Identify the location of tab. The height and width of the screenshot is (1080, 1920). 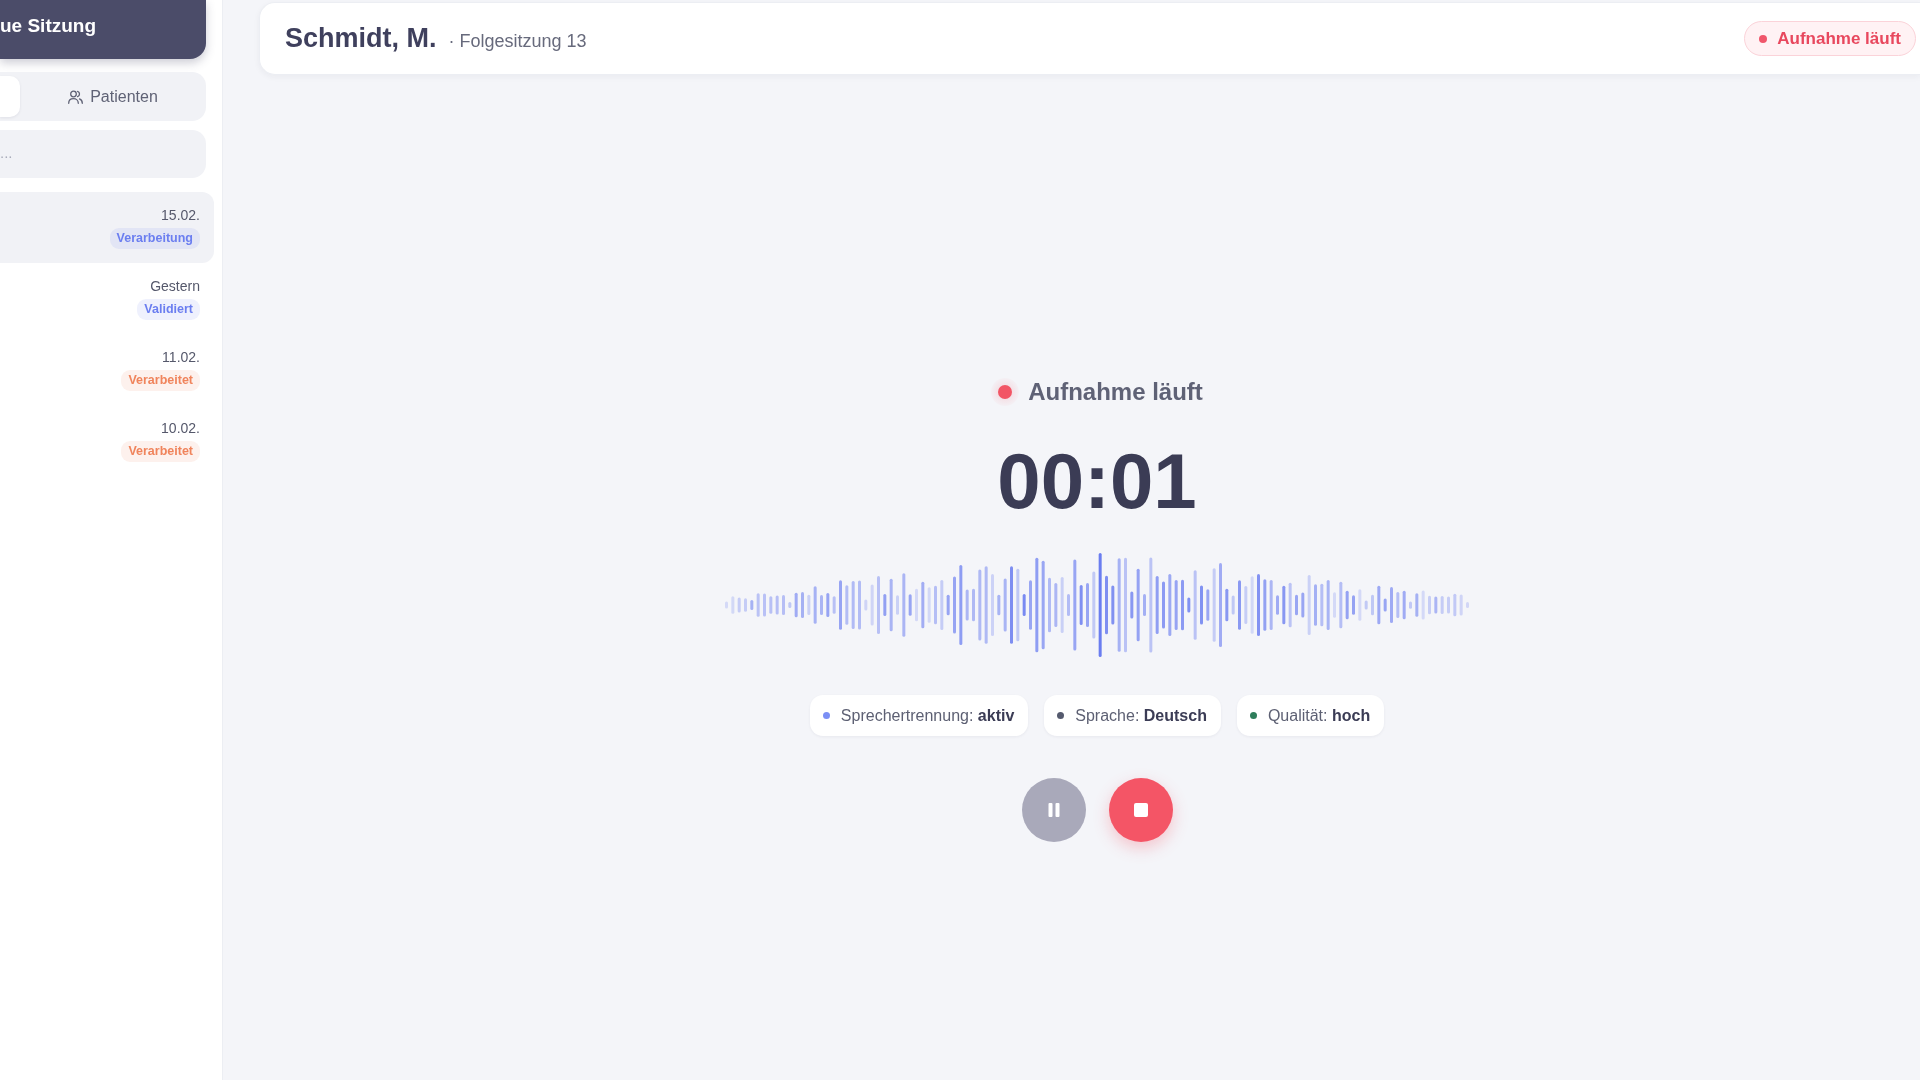
(10, 96).